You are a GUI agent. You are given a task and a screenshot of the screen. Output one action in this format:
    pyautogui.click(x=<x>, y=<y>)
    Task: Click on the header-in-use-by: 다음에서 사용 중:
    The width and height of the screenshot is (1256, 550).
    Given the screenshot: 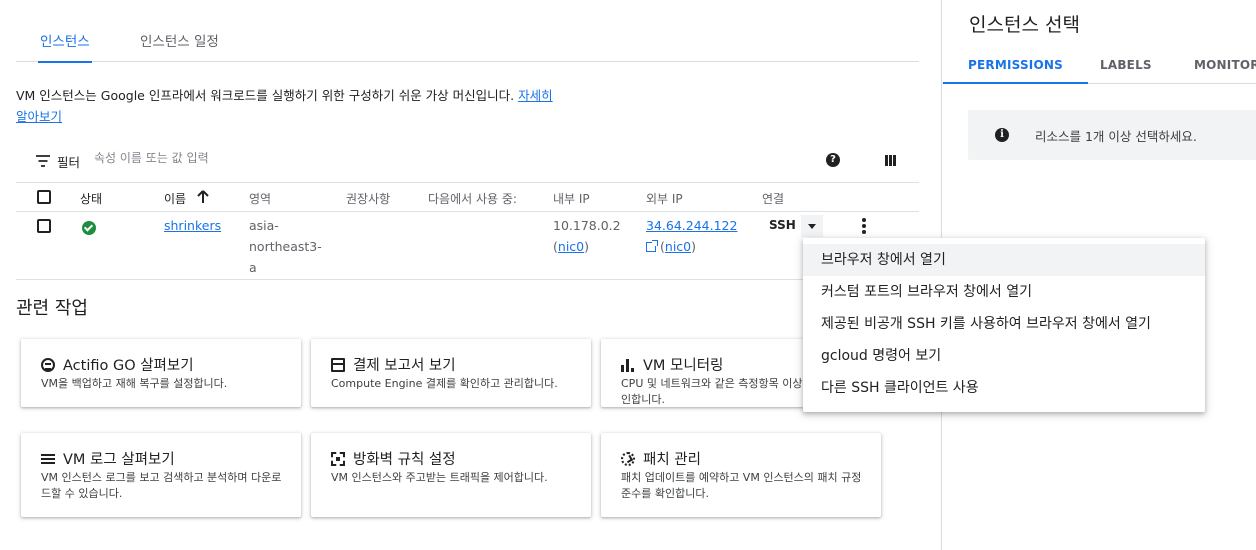 What is the action you would take?
    pyautogui.click(x=472, y=198)
    